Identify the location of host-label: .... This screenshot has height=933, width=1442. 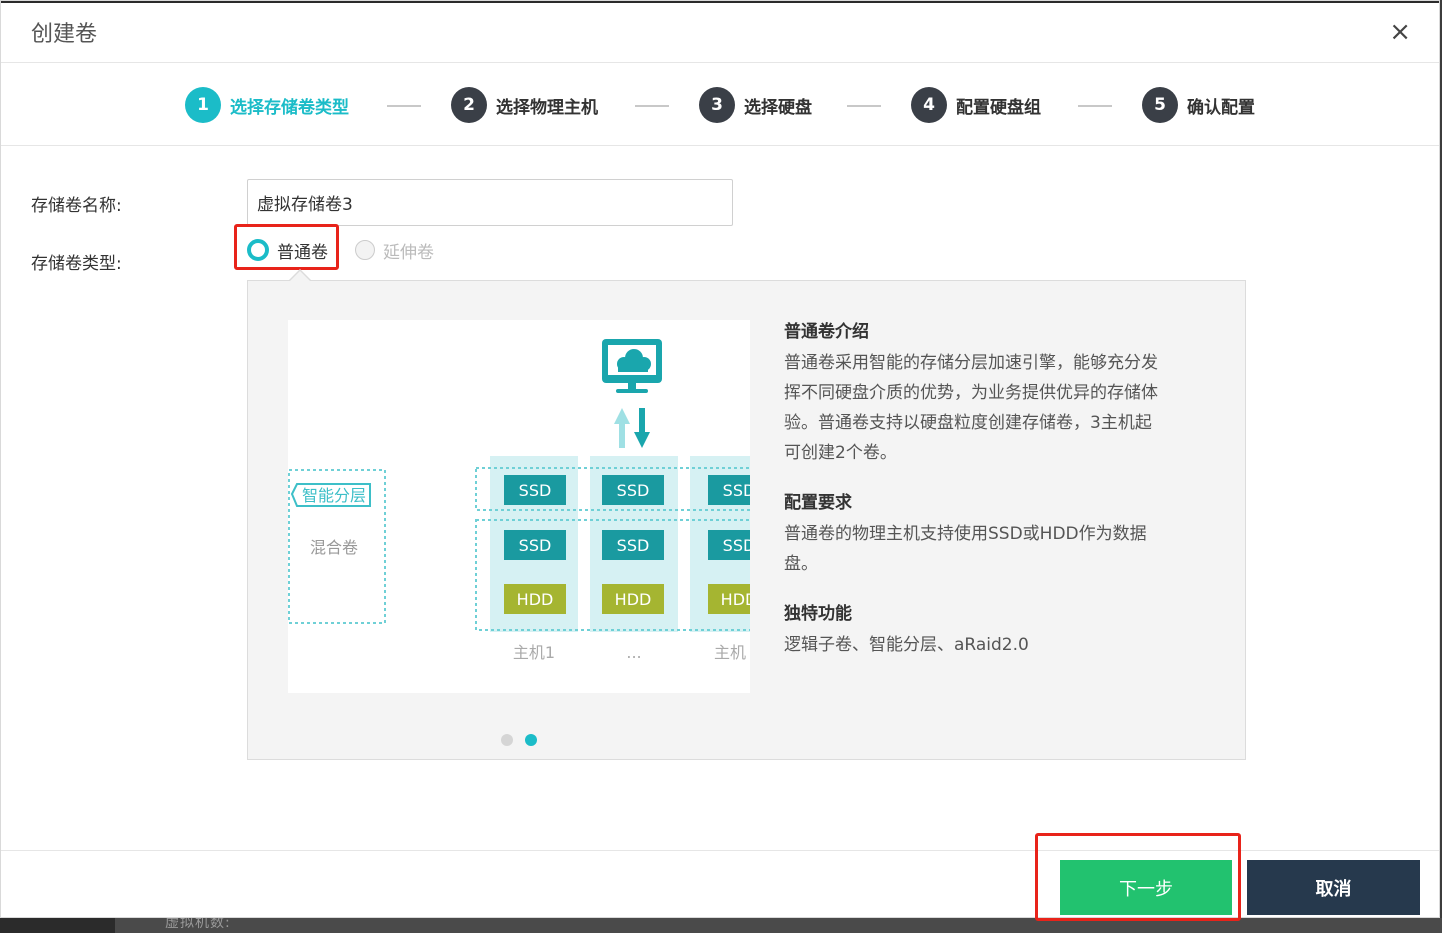
(633, 652).